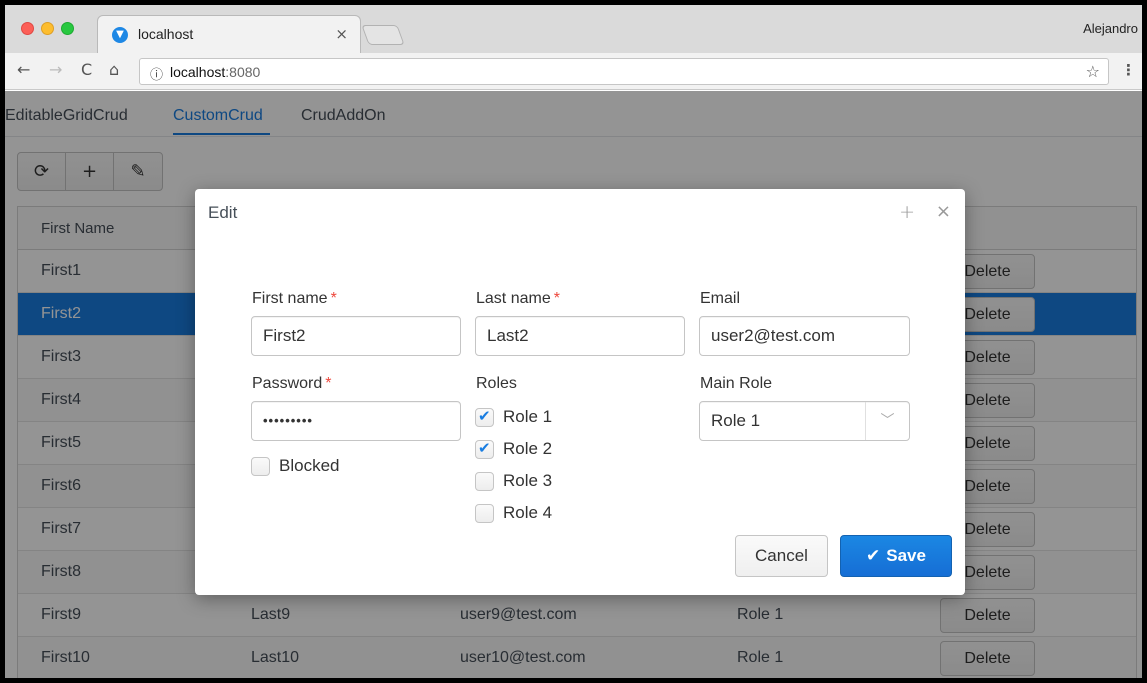  I want to click on maximize-icon: +, so click(907, 212).